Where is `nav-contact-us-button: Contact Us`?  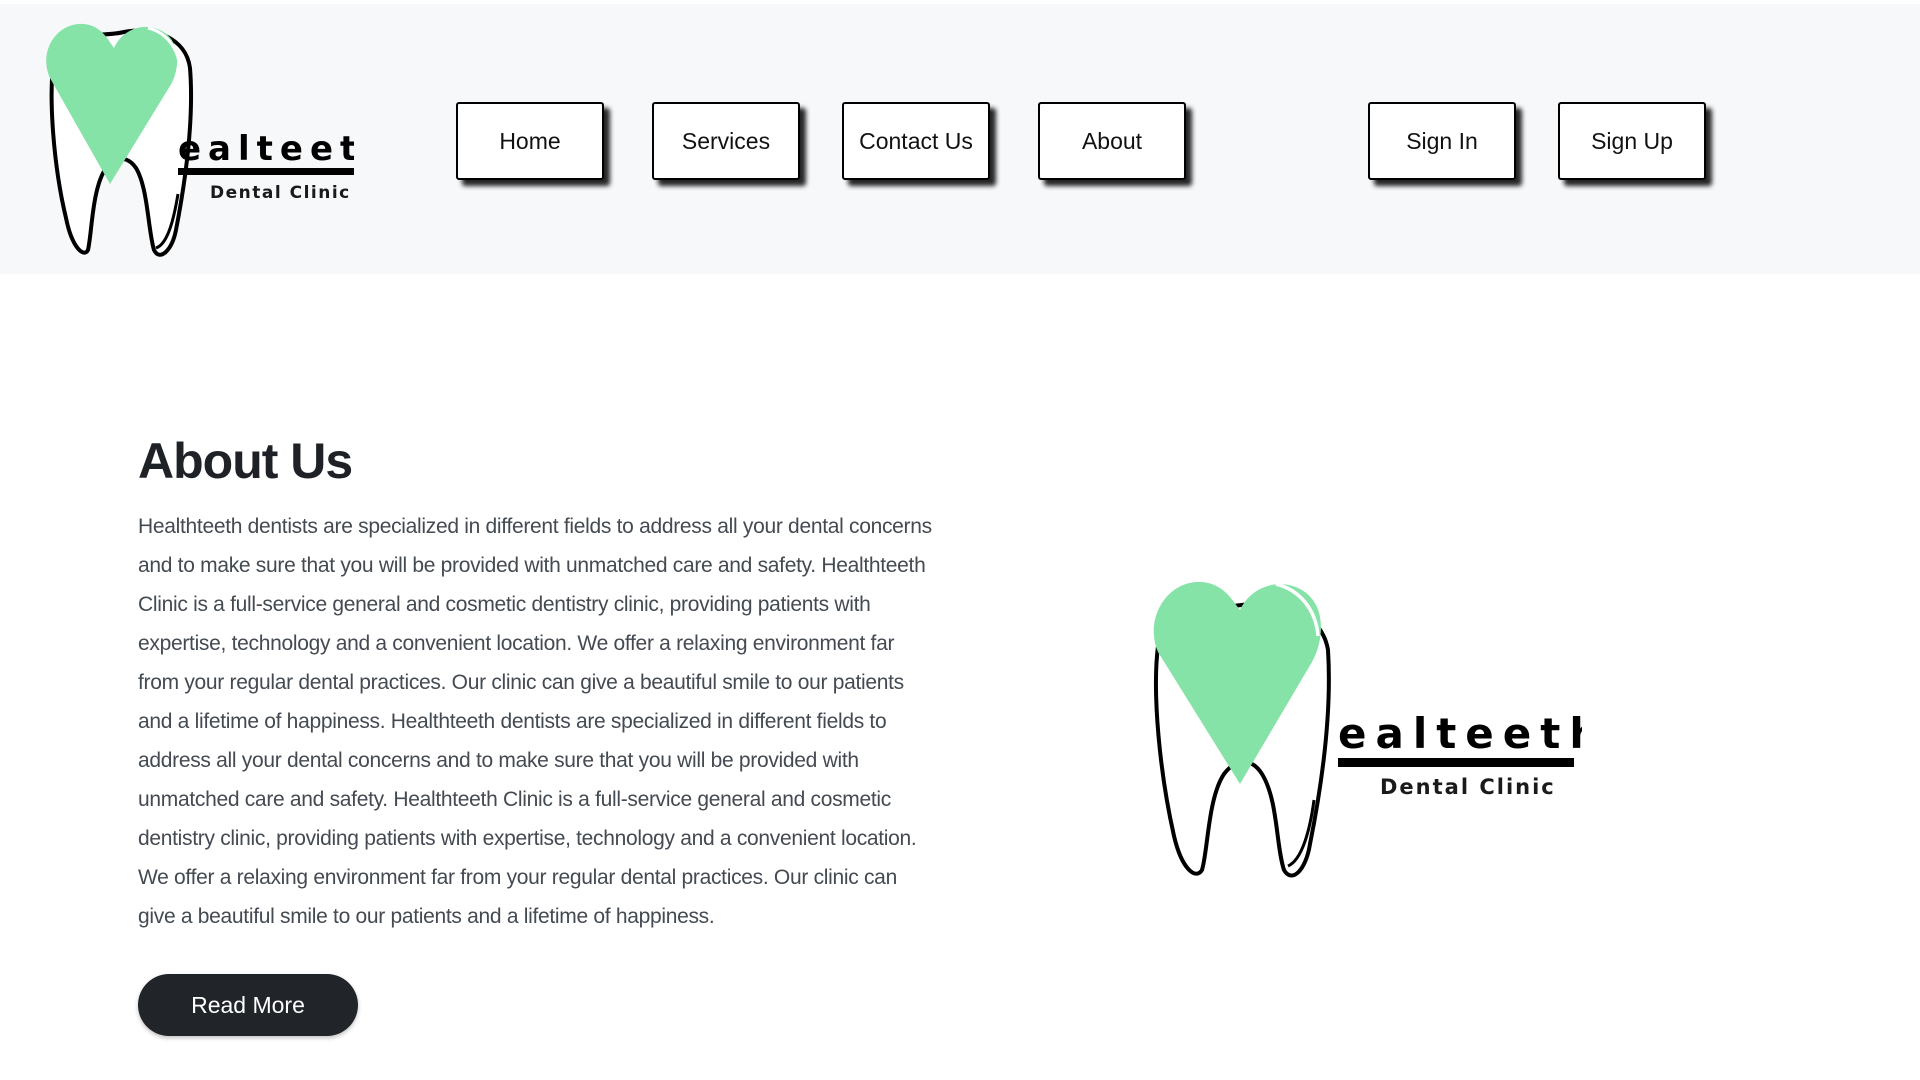
nav-contact-us-button: Contact Us is located at coordinates (916, 141).